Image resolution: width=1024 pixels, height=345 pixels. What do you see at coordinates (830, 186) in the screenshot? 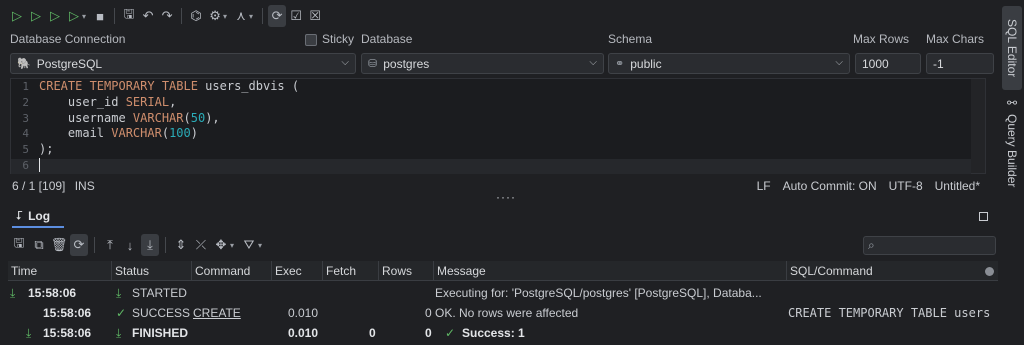
I see `auto-commit-status: Auto Commit: ON` at bounding box center [830, 186].